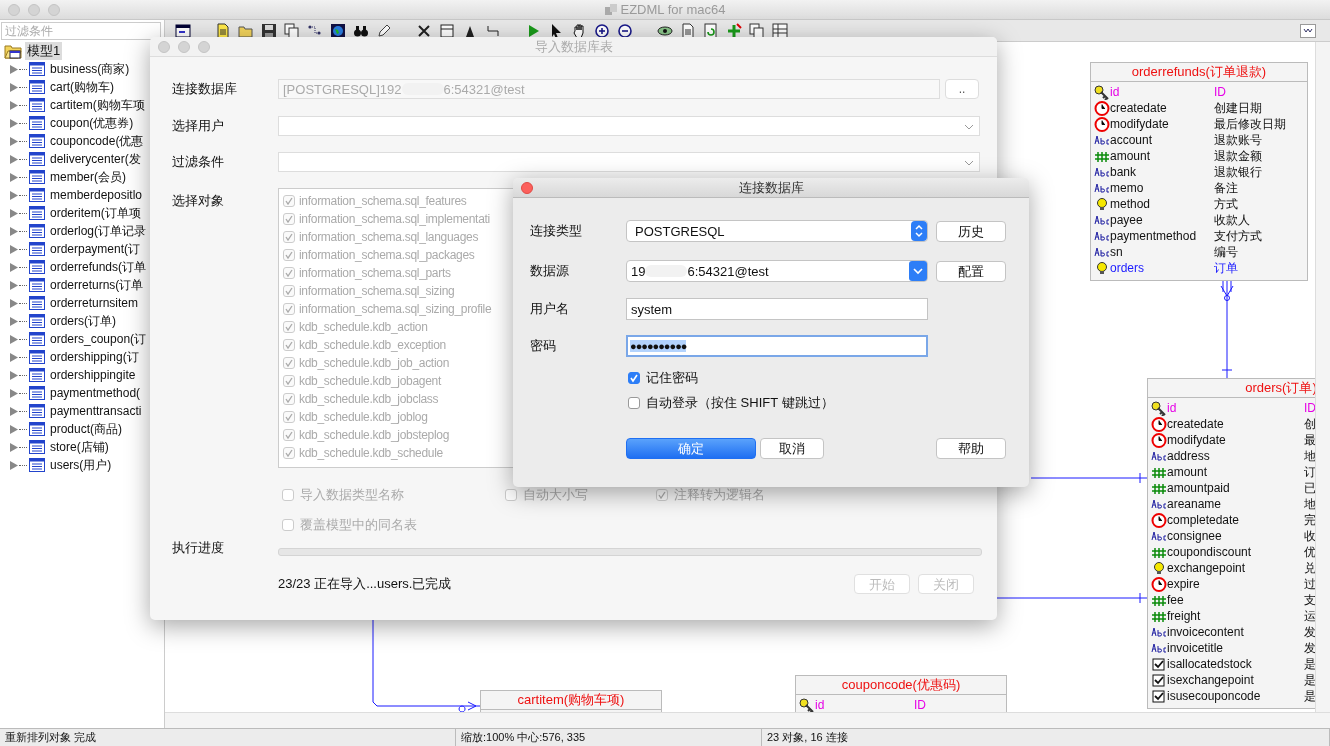 The image size is (1330, 746). What do you see at coordinates (1154, 236) in the screenshot?
I see `field-name: paymentmethod` at bounding box center [1154, 236].